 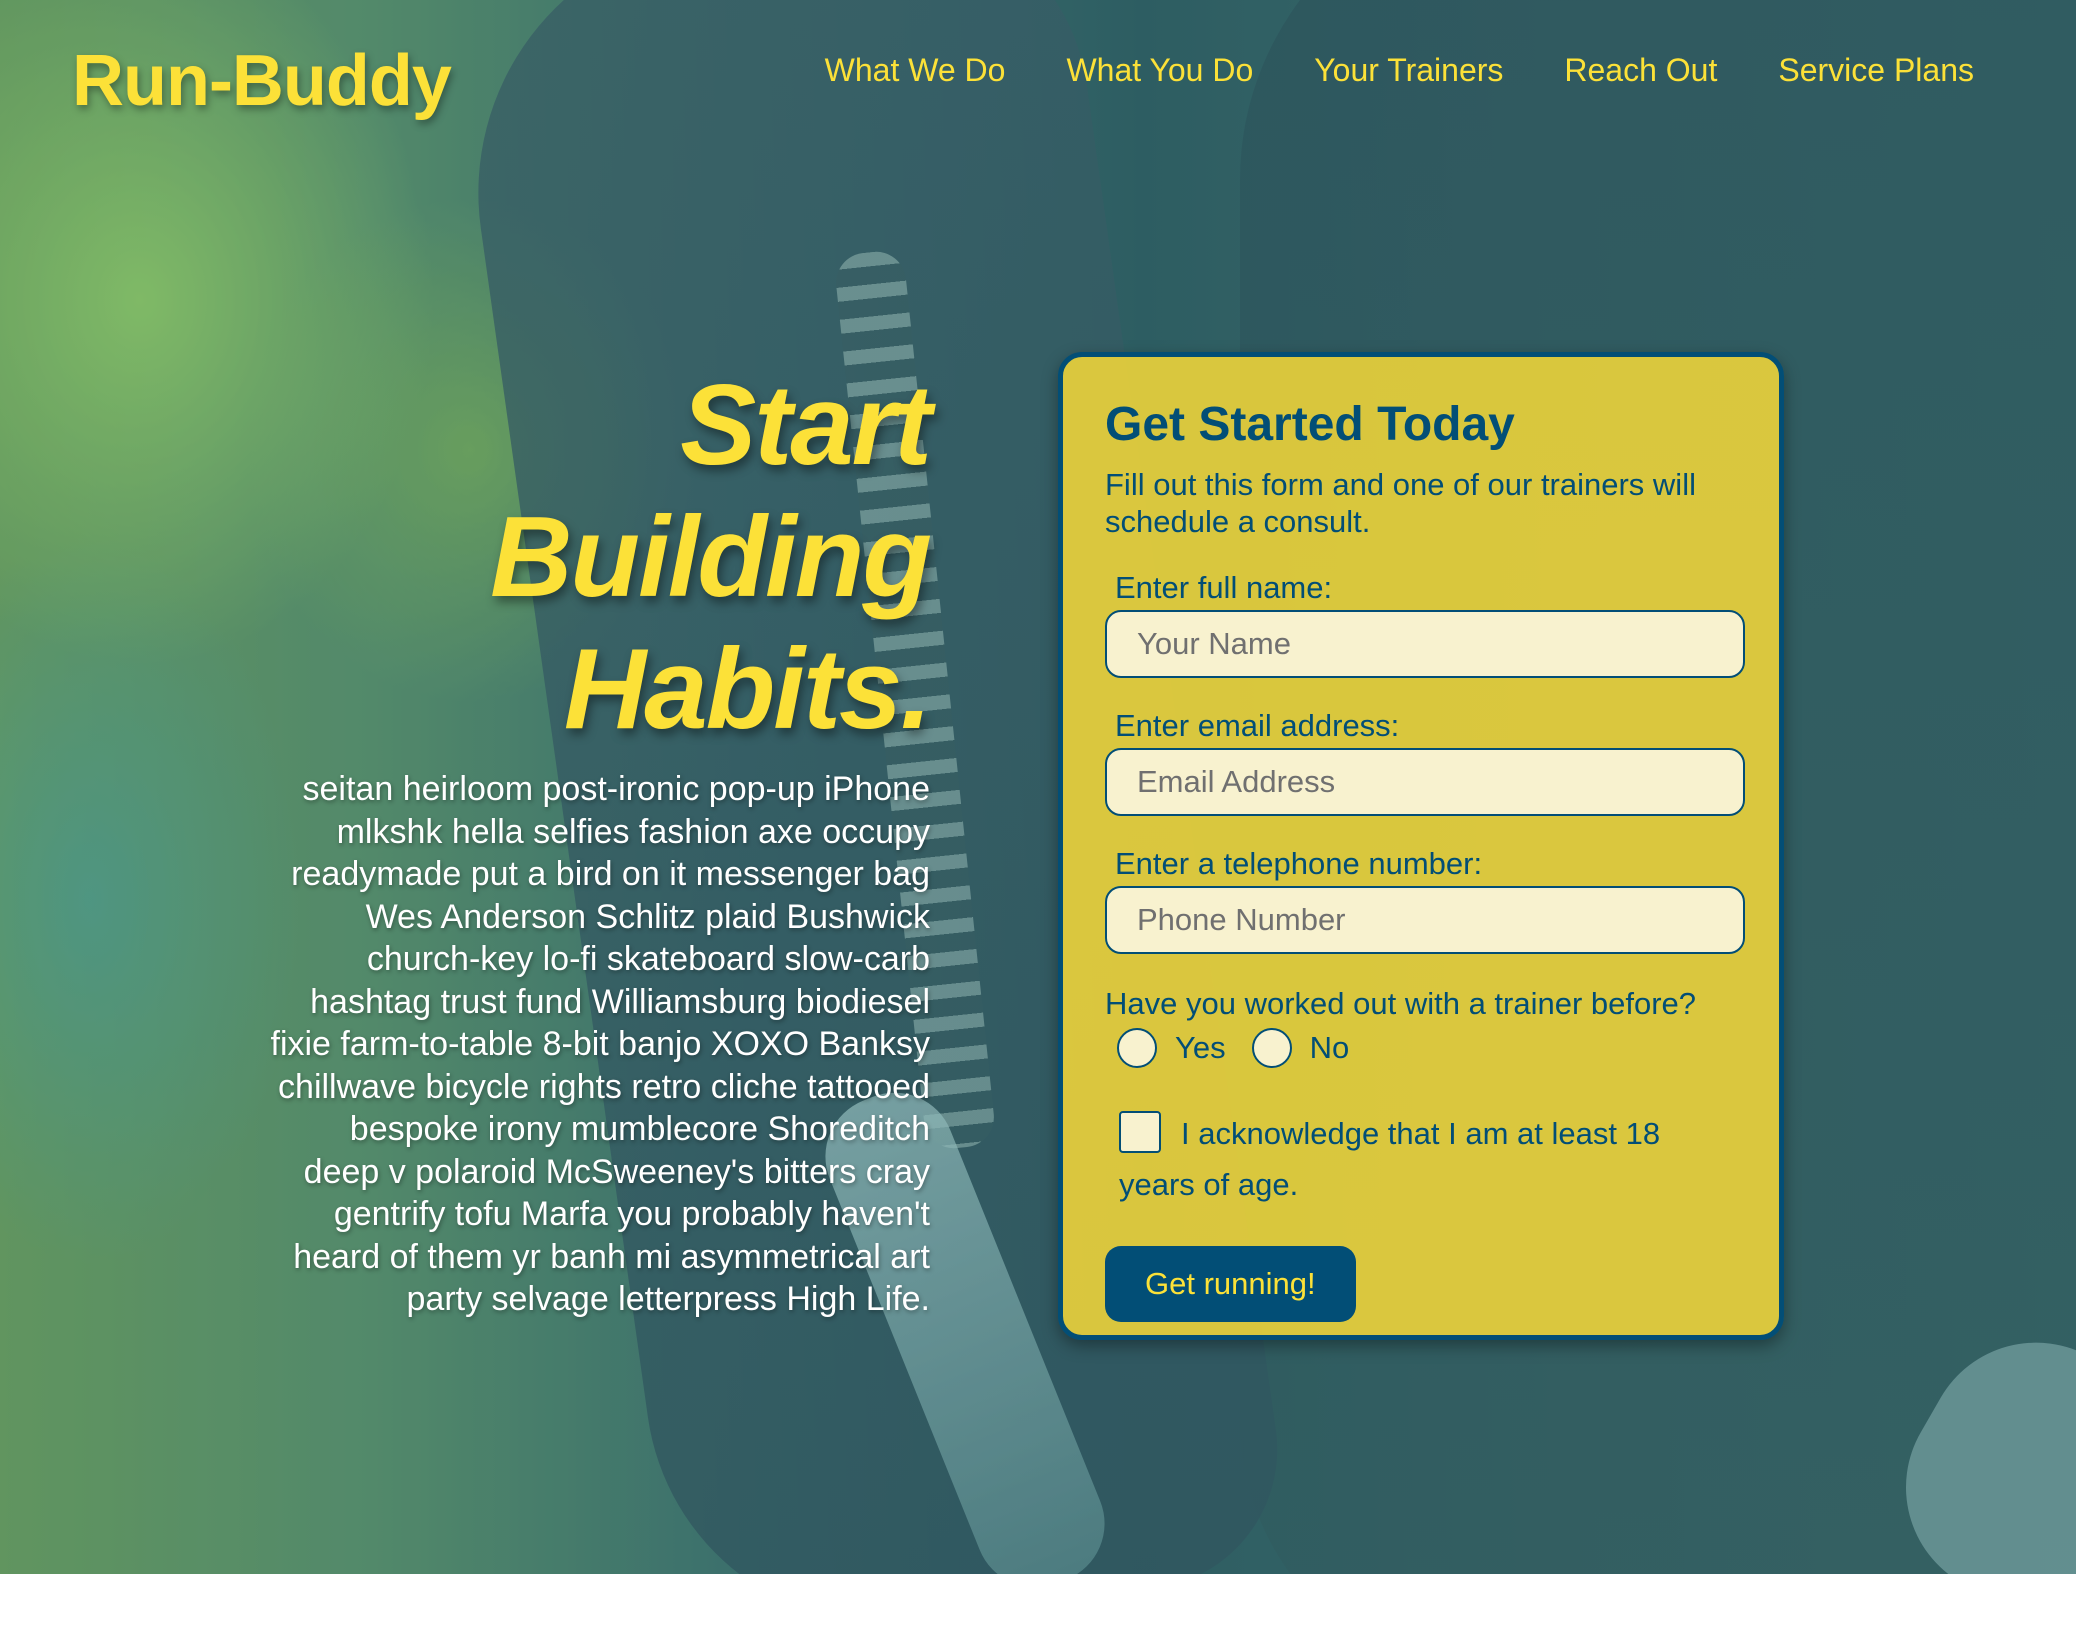 What do you see at coordinates (1140, 1131) in the screenshot?
I see `age-checkbox` at bounding box center [1140, 1131].